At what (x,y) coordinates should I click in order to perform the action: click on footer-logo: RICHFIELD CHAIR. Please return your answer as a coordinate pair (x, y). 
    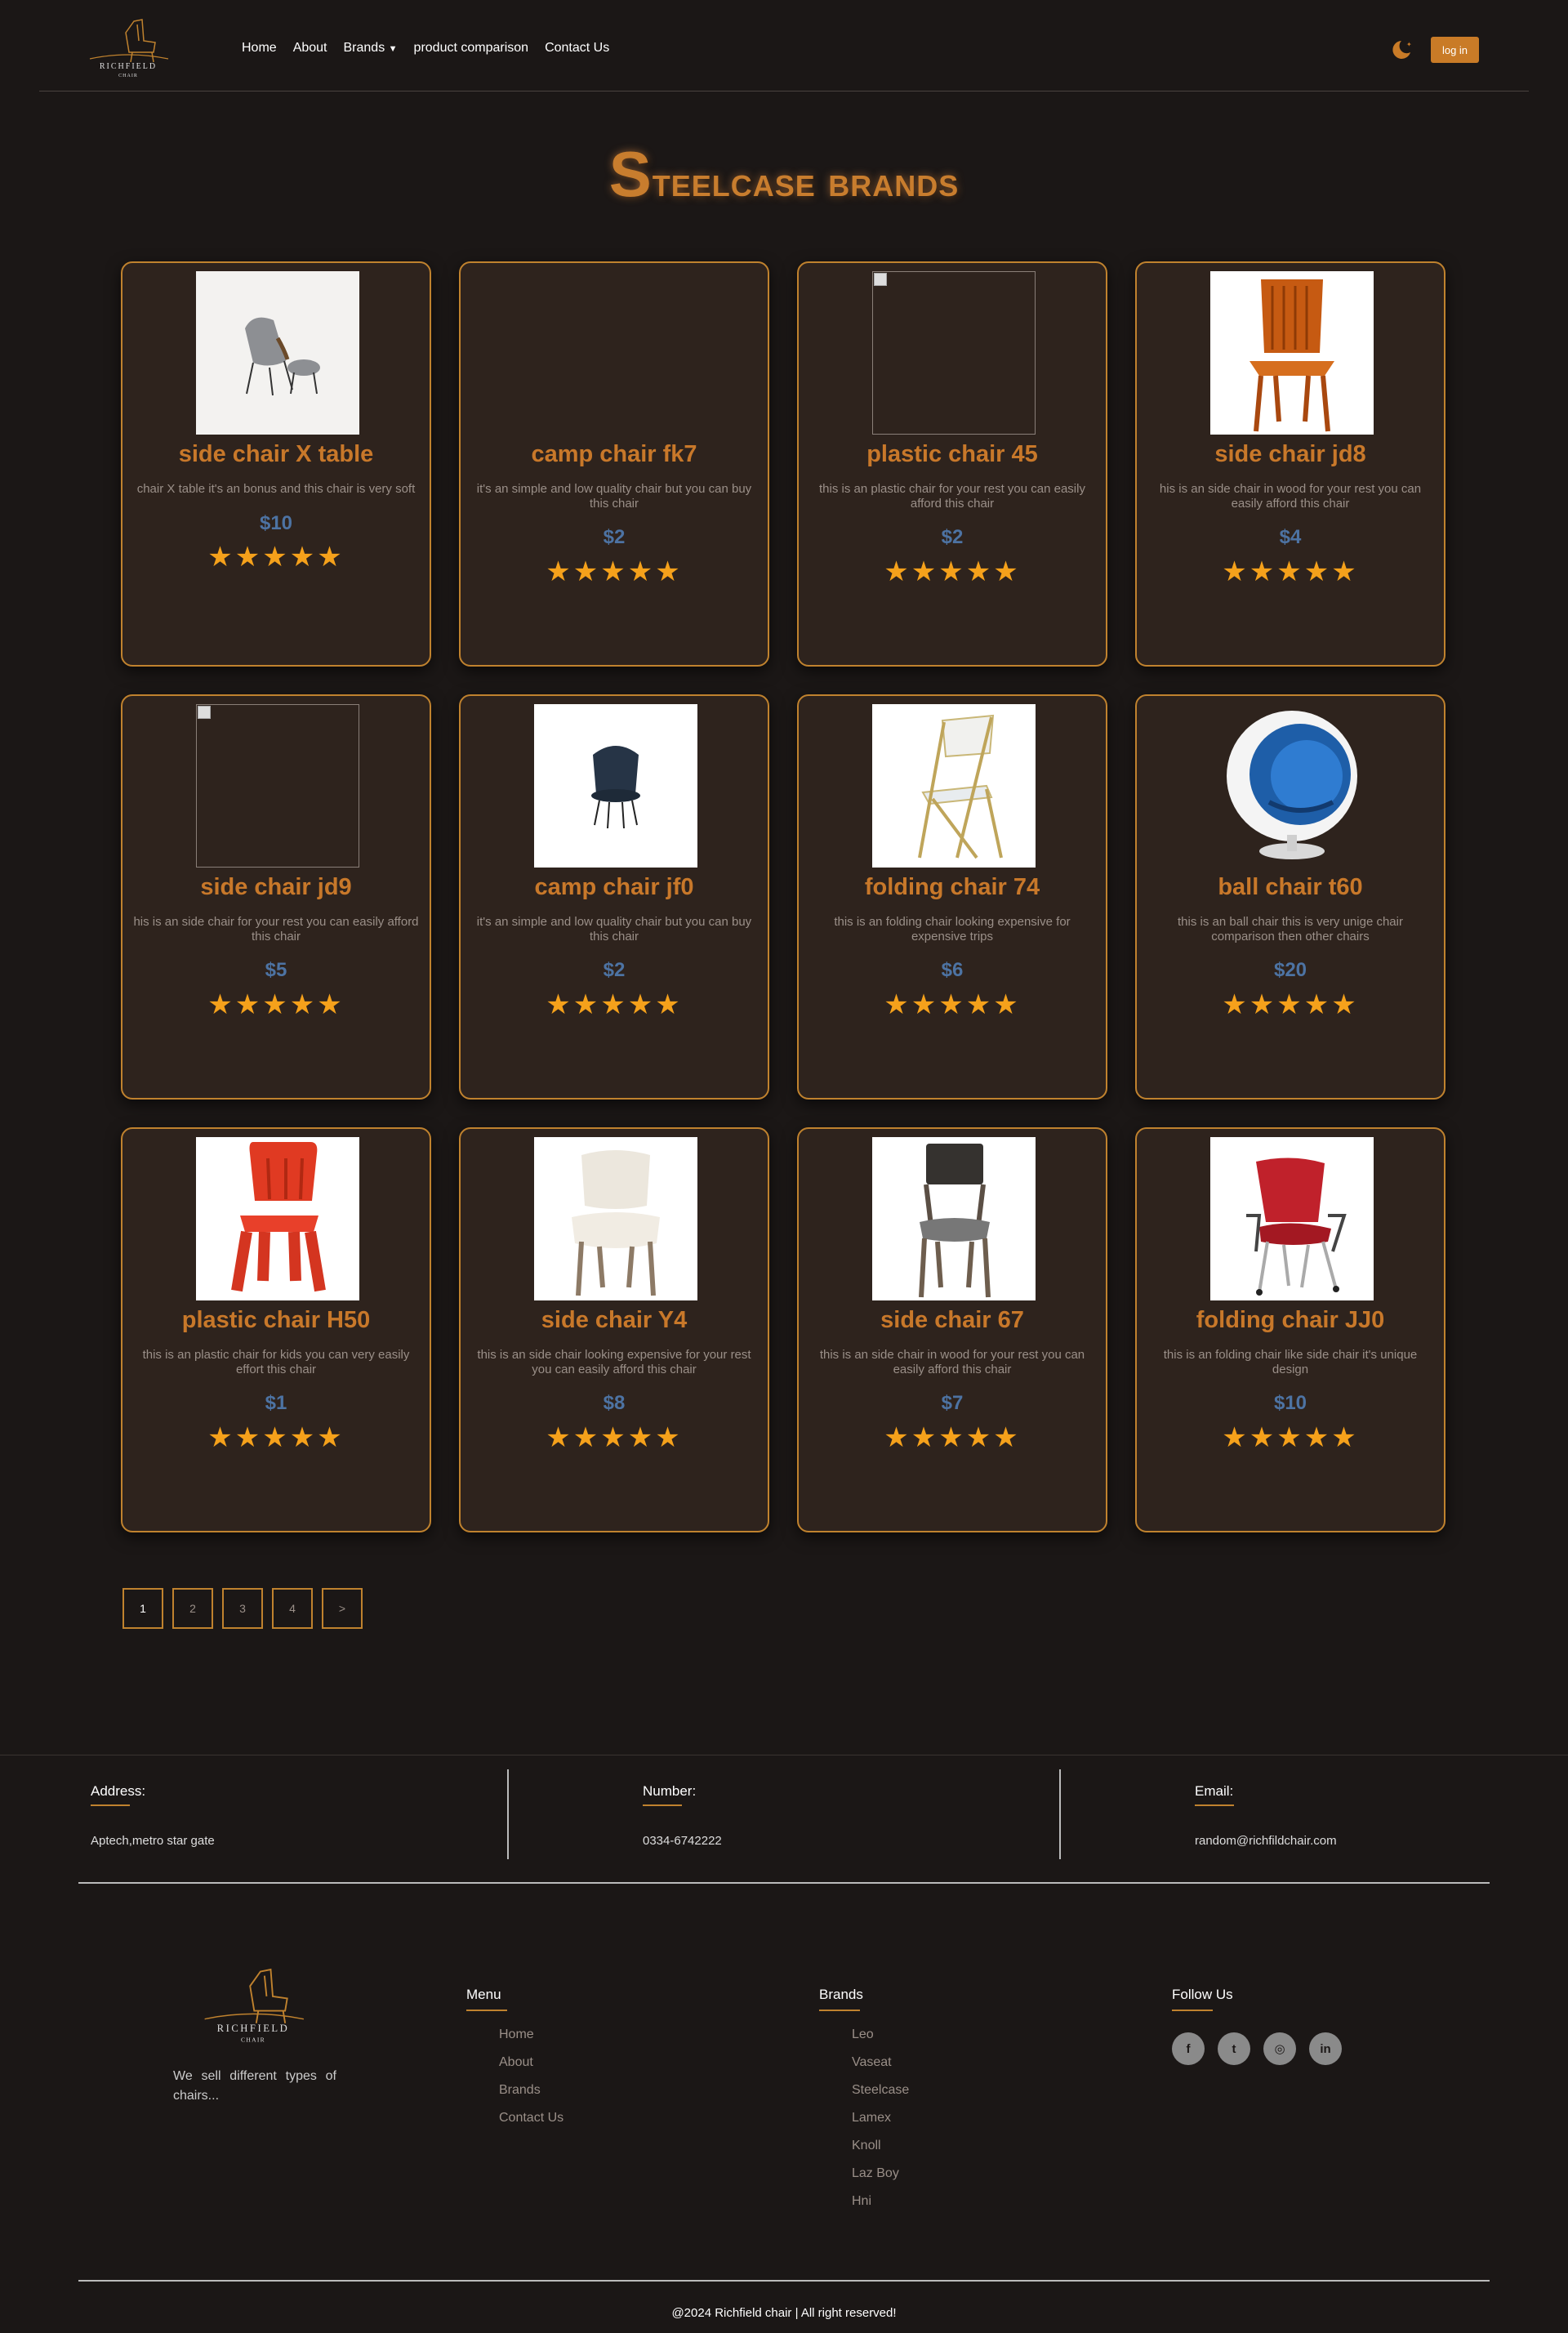
    Looking at the image, I should click on (253, 2004).